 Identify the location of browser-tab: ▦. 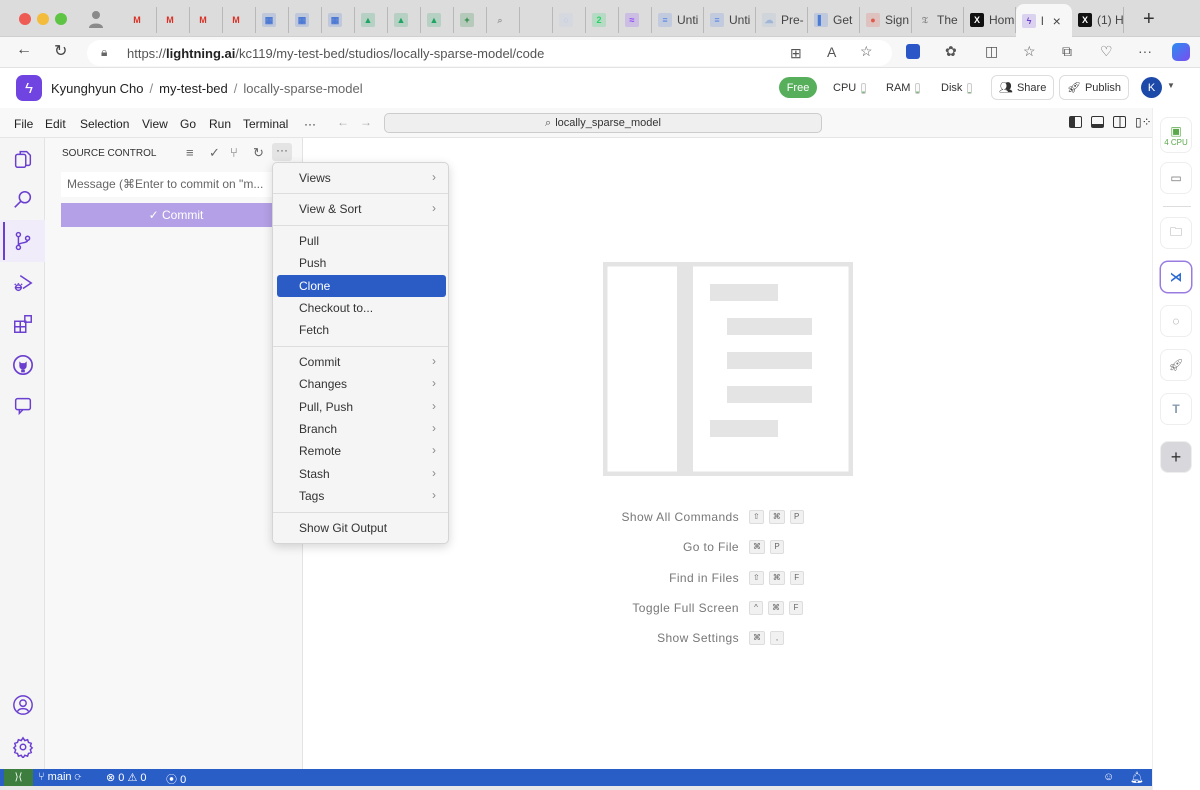
(272, 20).